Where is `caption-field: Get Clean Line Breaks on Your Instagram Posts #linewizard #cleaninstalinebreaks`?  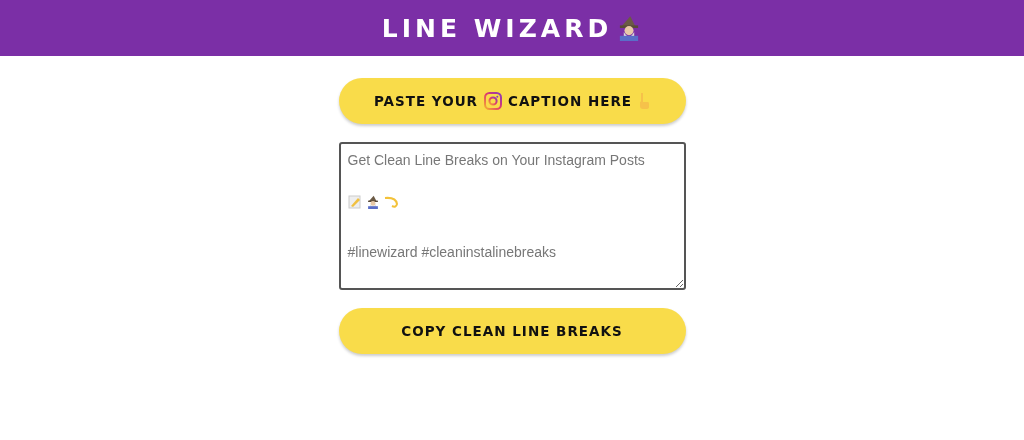
caption-field: Get Clean Line Breaks on Your Instagram Posts #linewizard #cleaninstalinebreaks is located at coordinates (512, 216).